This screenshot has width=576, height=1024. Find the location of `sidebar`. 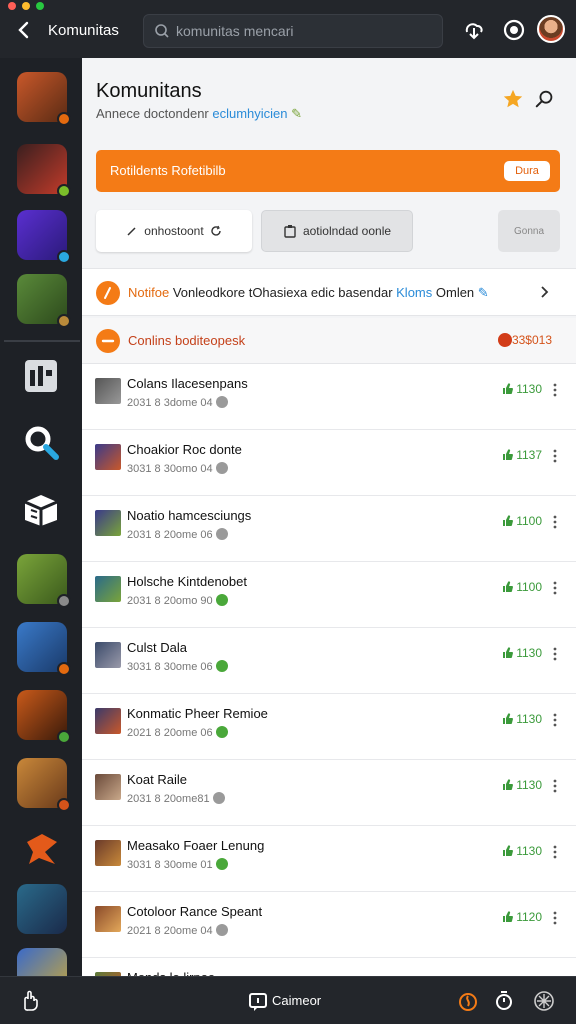

sidebar is located at coordinates (41, 528).